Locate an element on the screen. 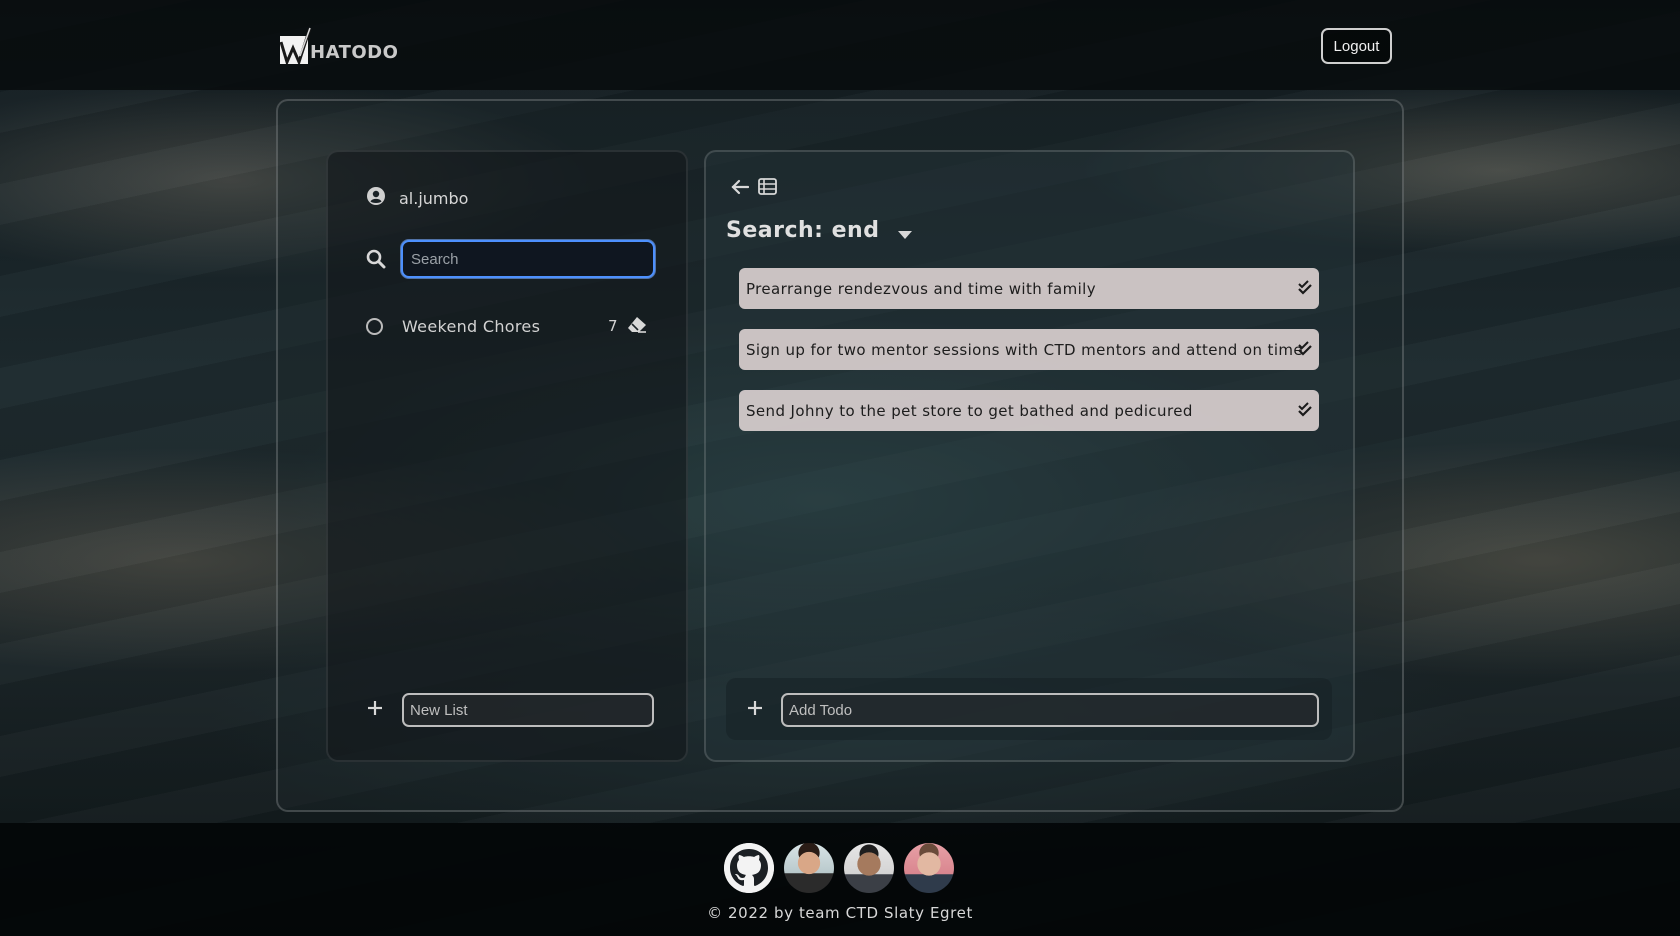 This screenshot has height=936, width=1680. chevron-down-icon is located at coordinates (905, 233).